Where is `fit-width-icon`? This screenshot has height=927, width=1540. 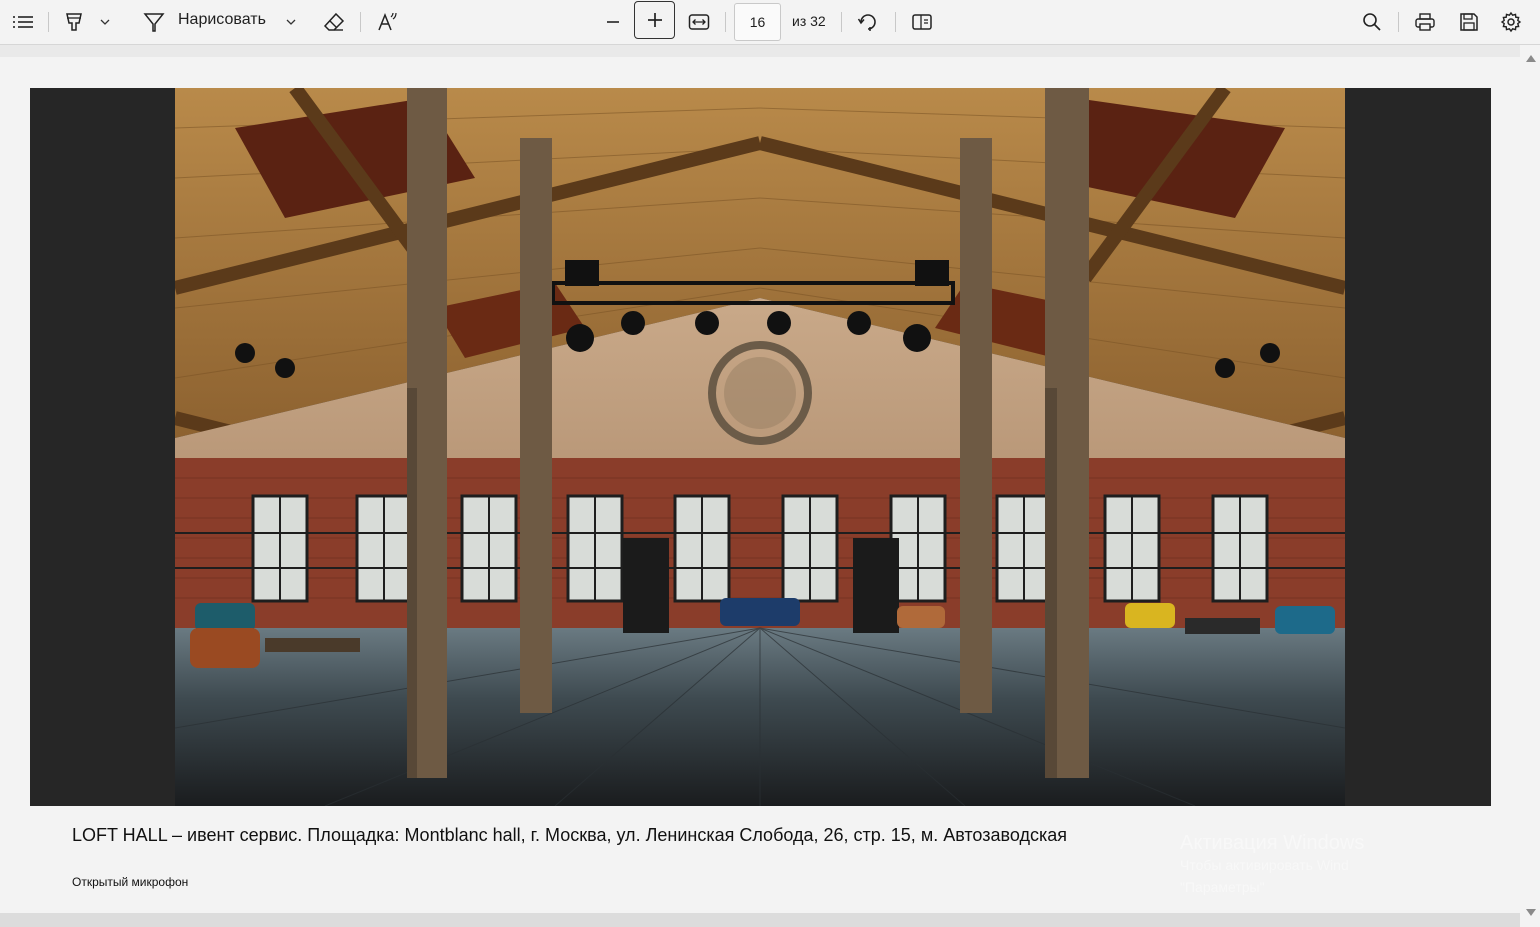
fit-width-icon is located at coordinates (699, 22).